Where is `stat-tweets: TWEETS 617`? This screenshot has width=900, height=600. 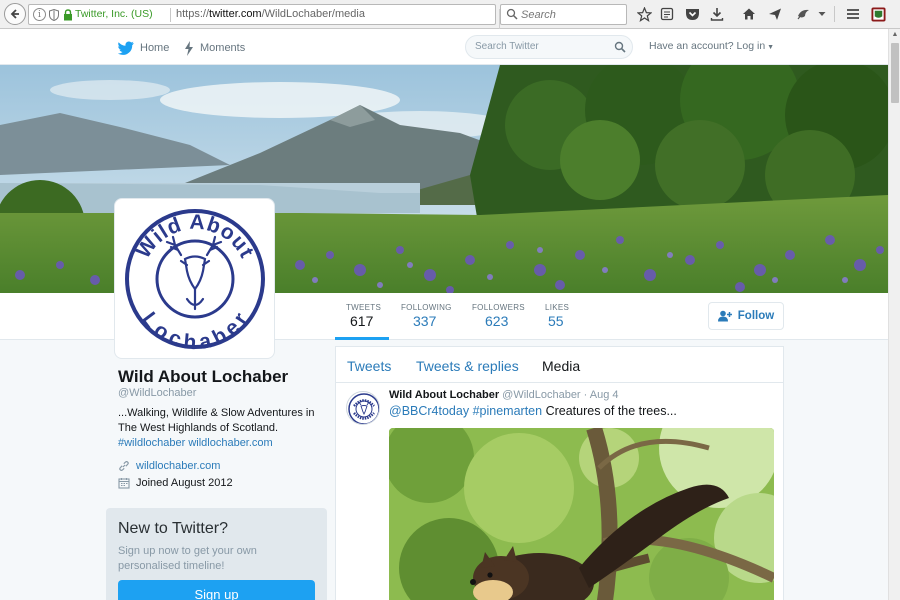 stat-tweets: TWEETS 617 is located at coordinates (362, 316).